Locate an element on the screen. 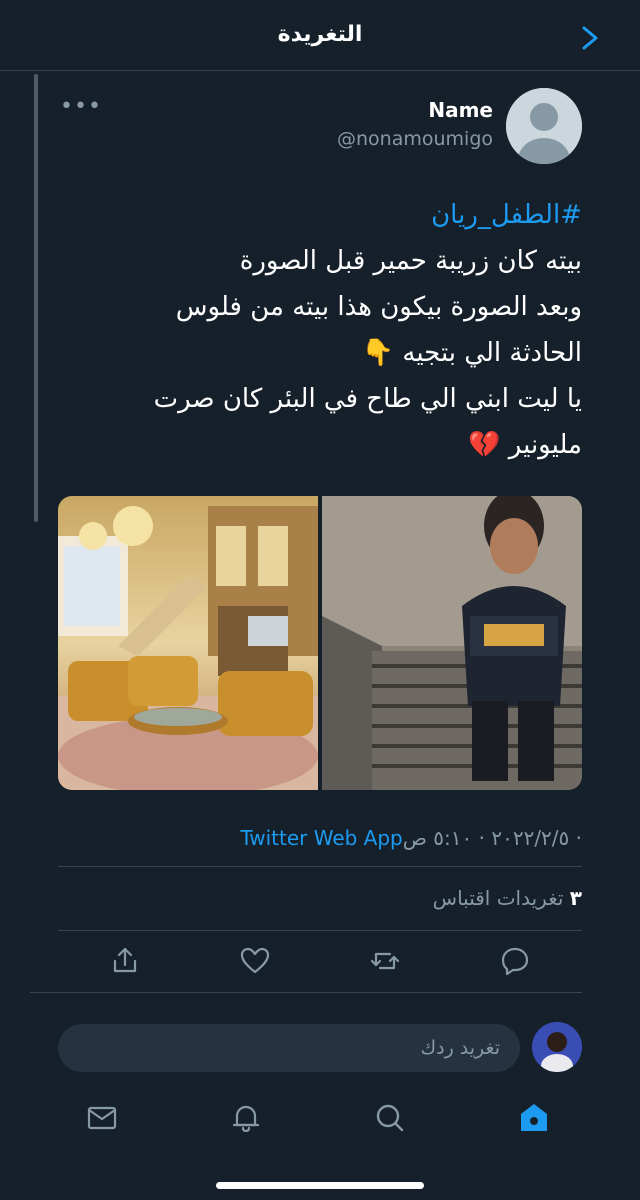 The image size is (640, 1200). back-chevron-icon is located at coordinates (590, 38).